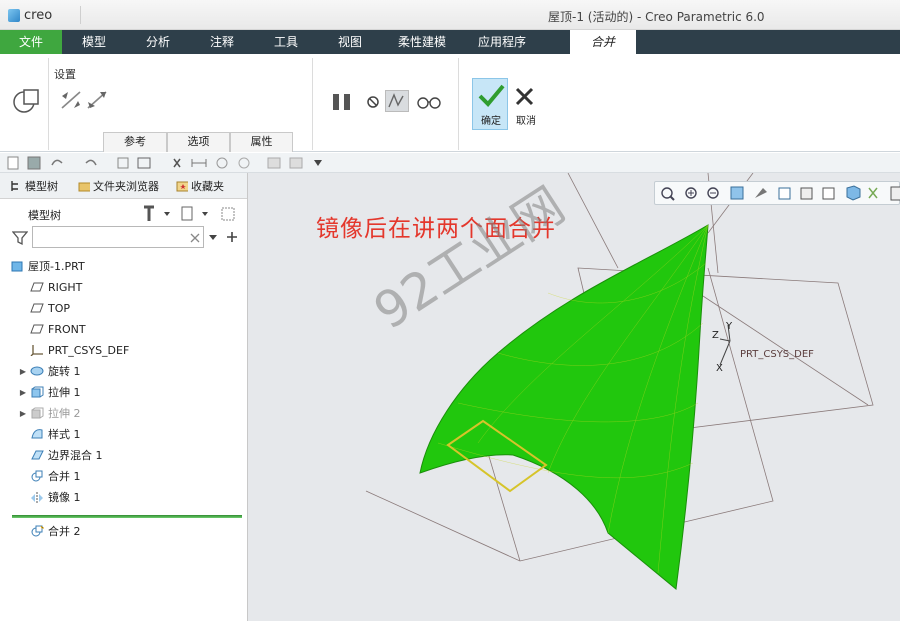 This screenshot has height=621, width=900. I want to click on redo-icon, so click(91, 162).